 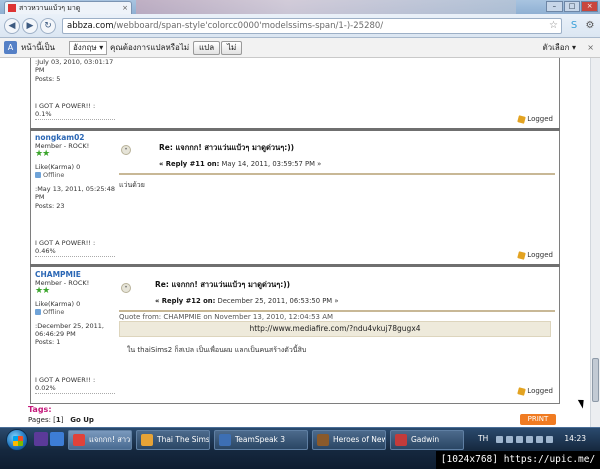 I want to click on pages-end: ], so click(x=62, y=420).